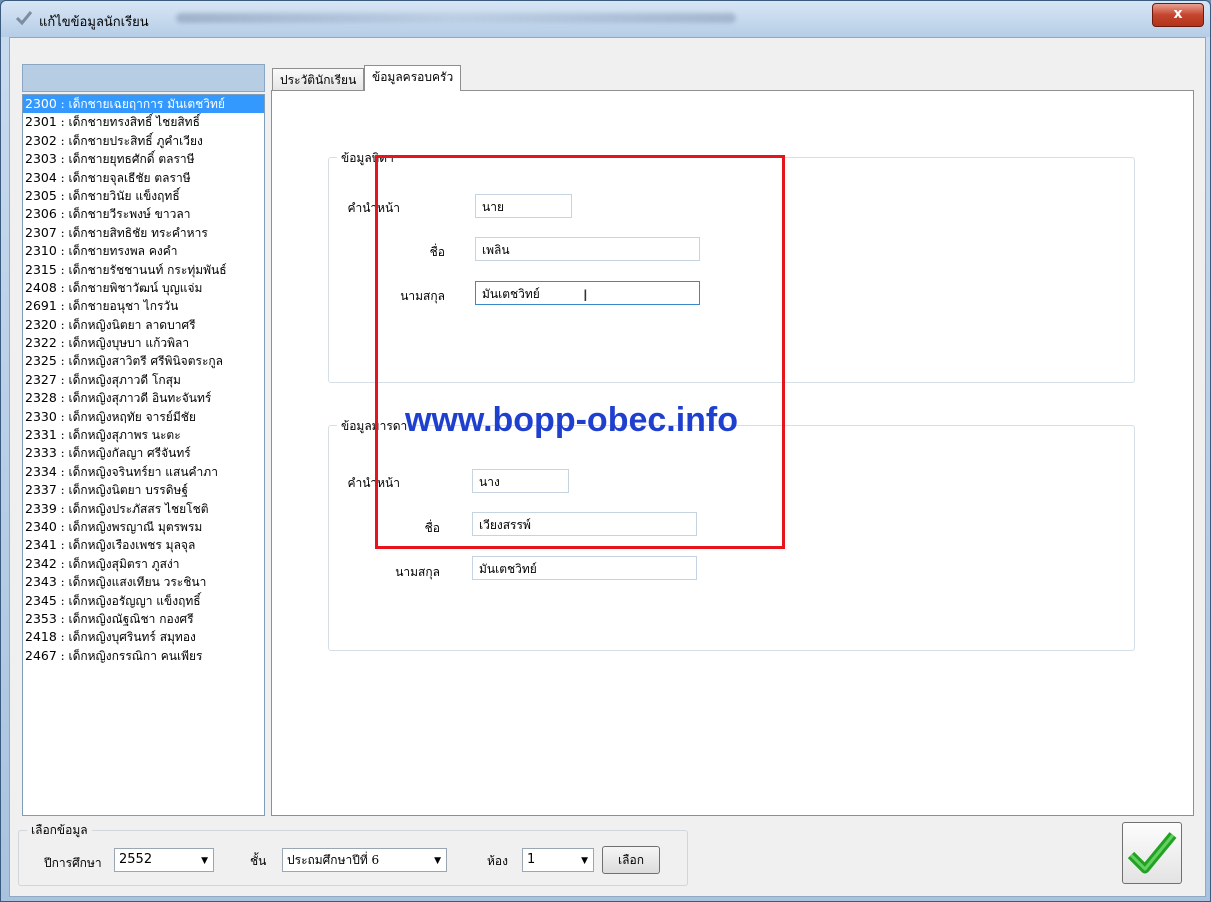  I want to click on list-item: 2340 : เด็กหญิงพรญาณี มุตรพรม, so click(143, 527).